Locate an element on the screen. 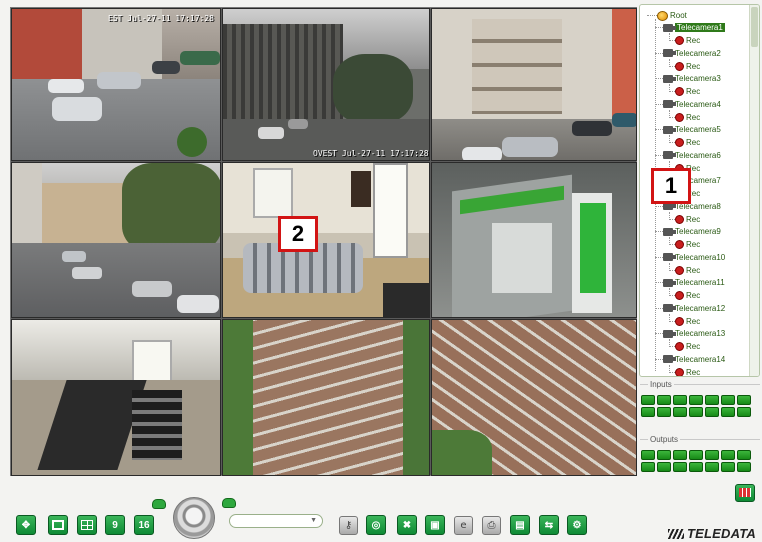  tree-camera-6: Telecamera6 is located at coordinates (692, 155).